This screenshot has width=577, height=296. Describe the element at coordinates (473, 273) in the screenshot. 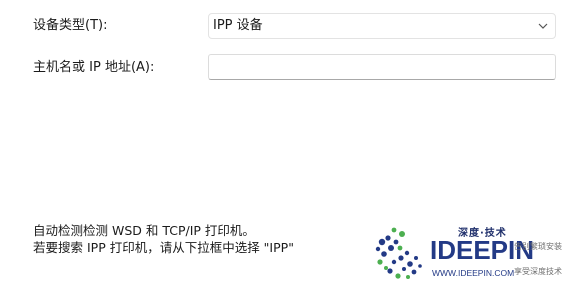

I see `watermark-url: WWW.IDEEPIN.COM` at that location.